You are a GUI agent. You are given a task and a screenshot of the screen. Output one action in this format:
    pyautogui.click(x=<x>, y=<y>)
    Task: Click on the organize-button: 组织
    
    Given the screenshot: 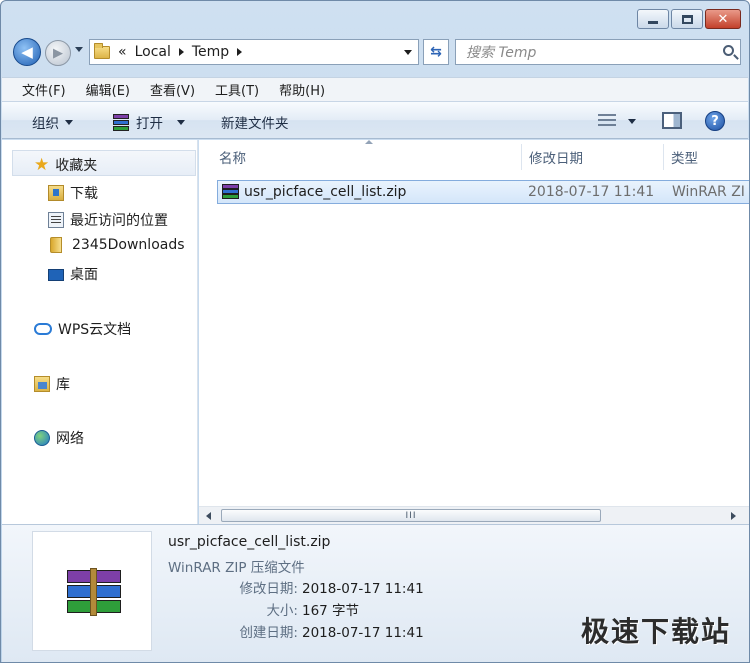 What is the action you would take?
    pyautogui.click(x=52, y=122)
    